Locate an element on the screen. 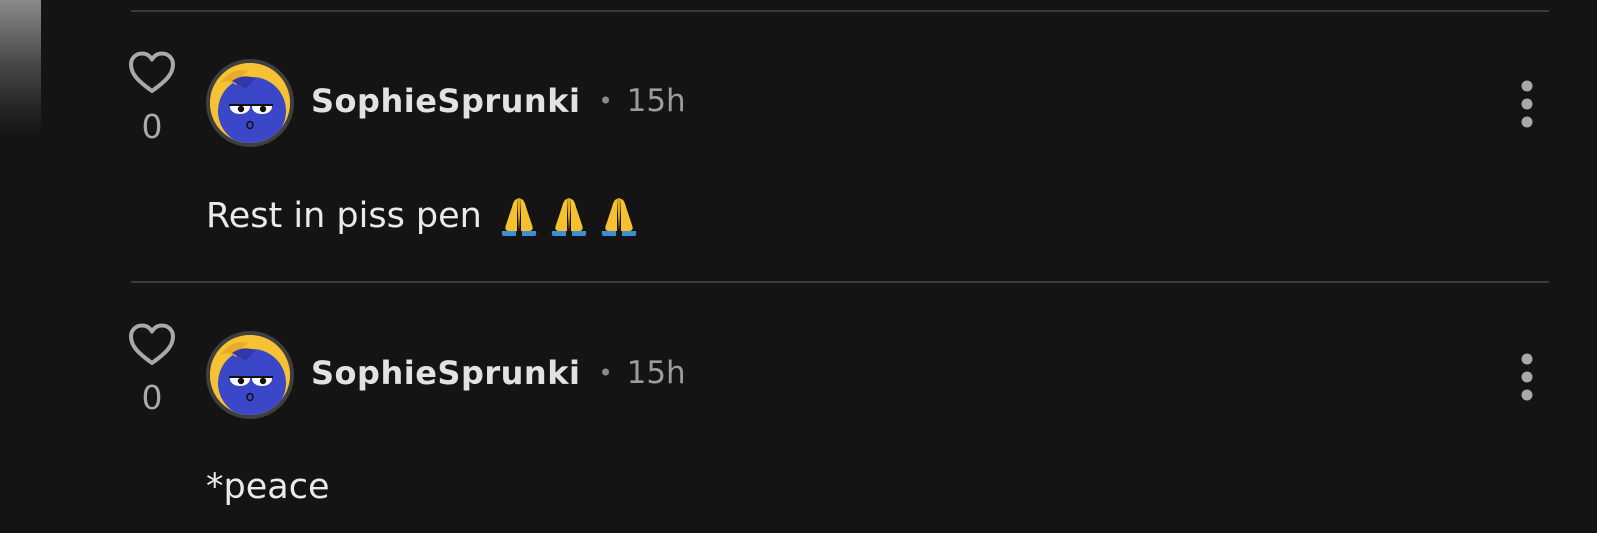  comment-text: *peace is located at coordinates (268, 487).